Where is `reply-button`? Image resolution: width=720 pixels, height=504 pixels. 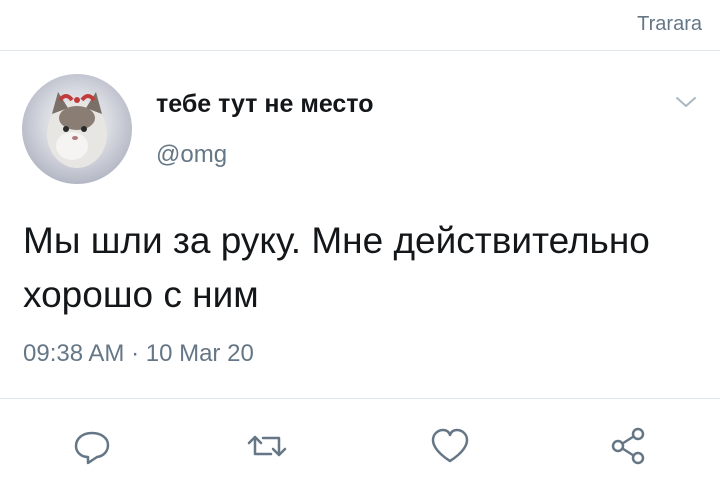 reply-button is located at coordinates (92, 446).